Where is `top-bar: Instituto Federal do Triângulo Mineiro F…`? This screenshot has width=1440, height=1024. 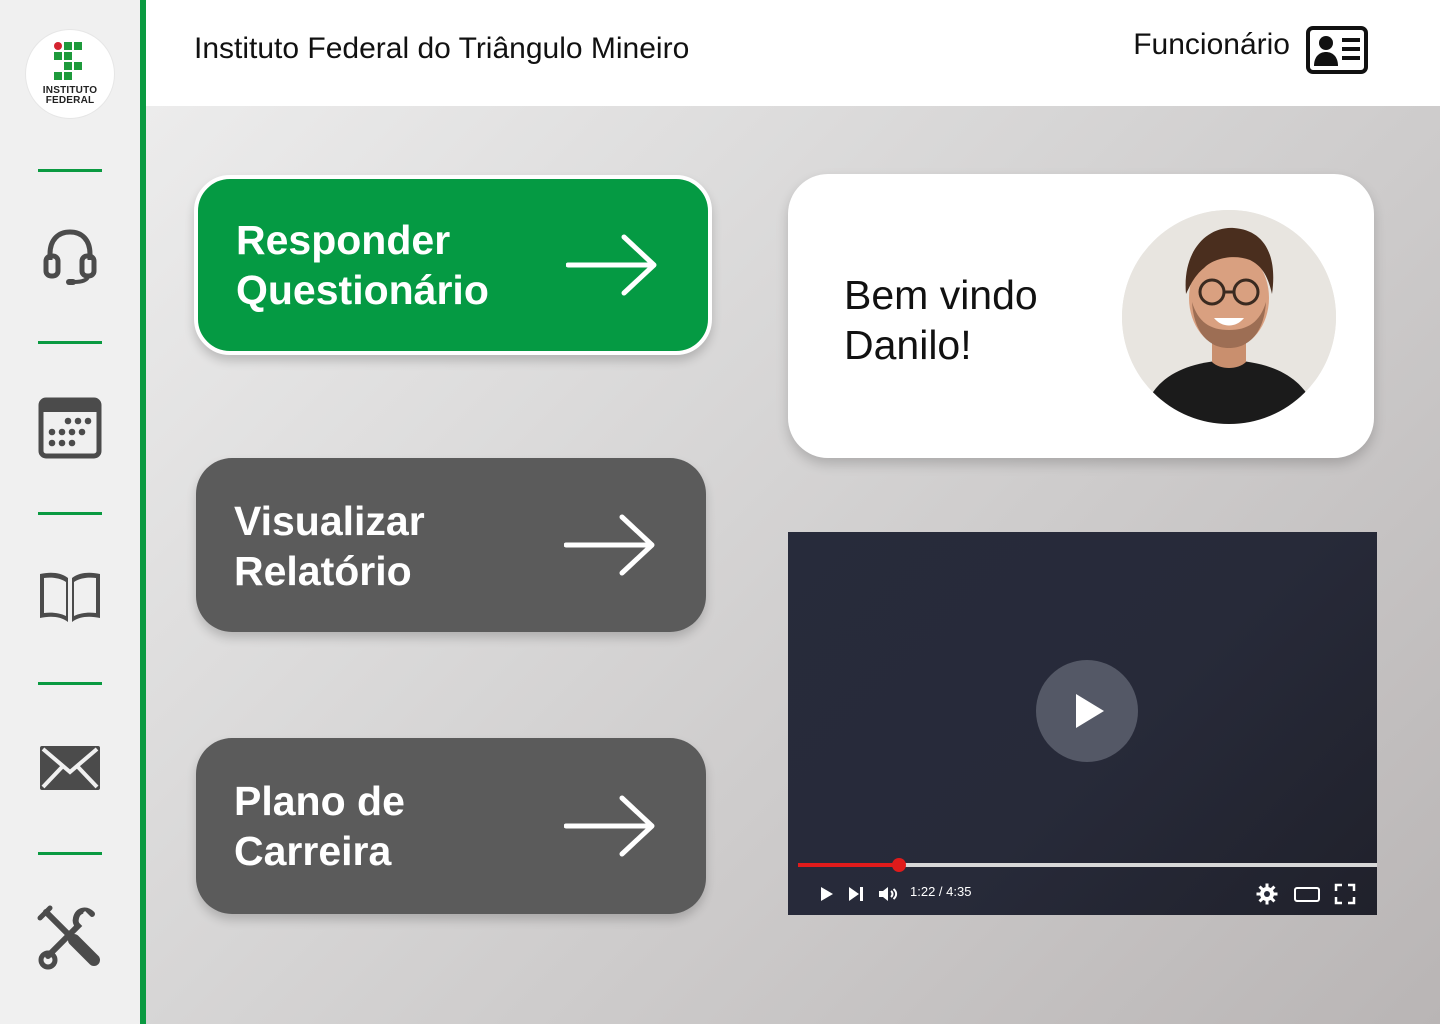 top-bar: Instituto Federal do Triângulo Mineiro F… is located at coordinates (793, 53).